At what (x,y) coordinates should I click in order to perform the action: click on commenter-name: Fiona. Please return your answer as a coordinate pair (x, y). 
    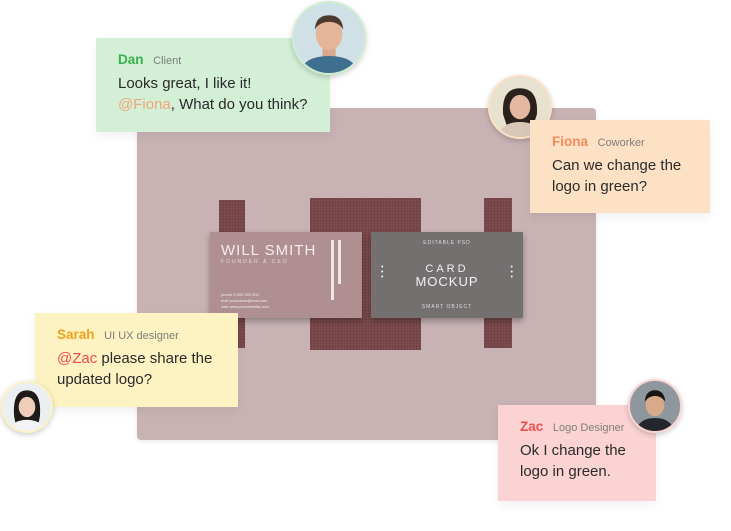
    Looking at the image, I should click on (570, 141).